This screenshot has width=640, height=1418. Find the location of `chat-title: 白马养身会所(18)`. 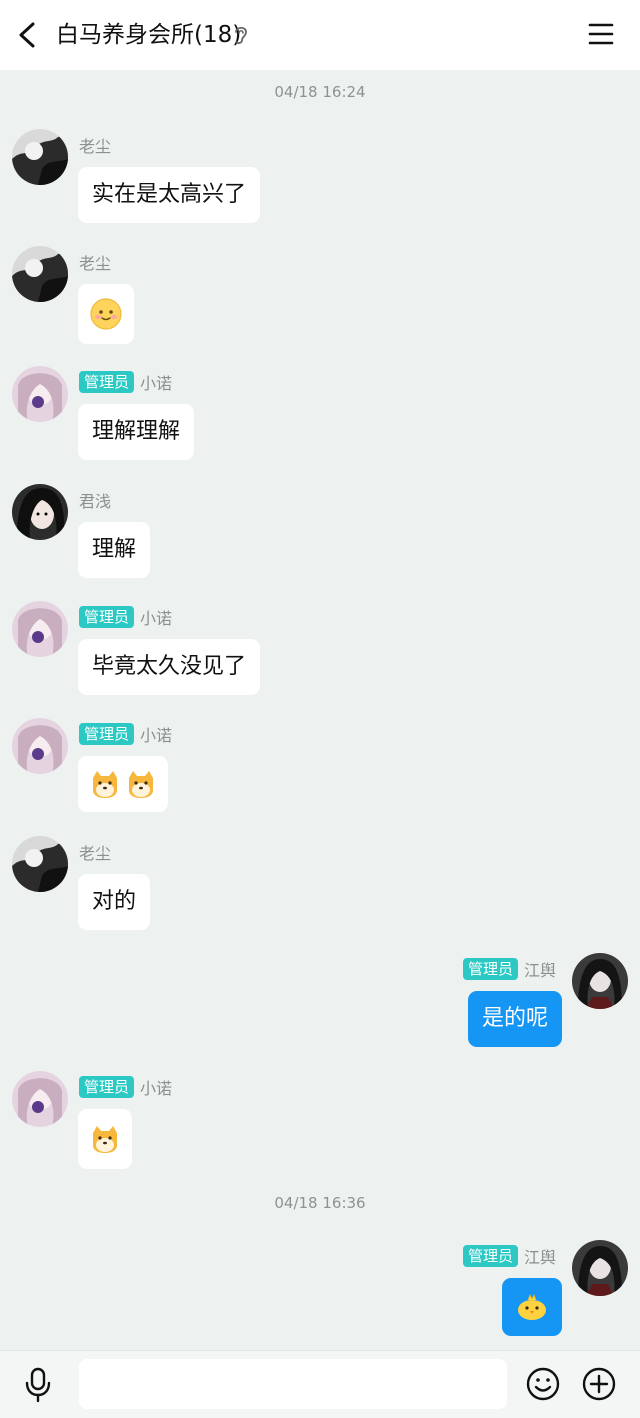

chat-title: 白马养身会所(18) is located at coordinates (148, 35).